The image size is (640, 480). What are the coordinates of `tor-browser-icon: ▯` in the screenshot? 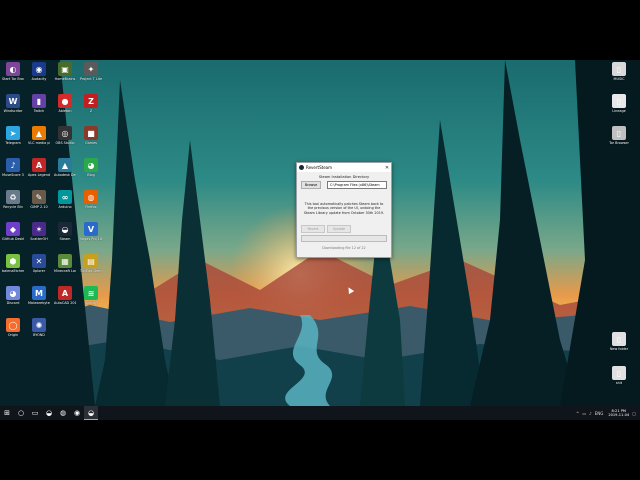 It's located at (619, 133).